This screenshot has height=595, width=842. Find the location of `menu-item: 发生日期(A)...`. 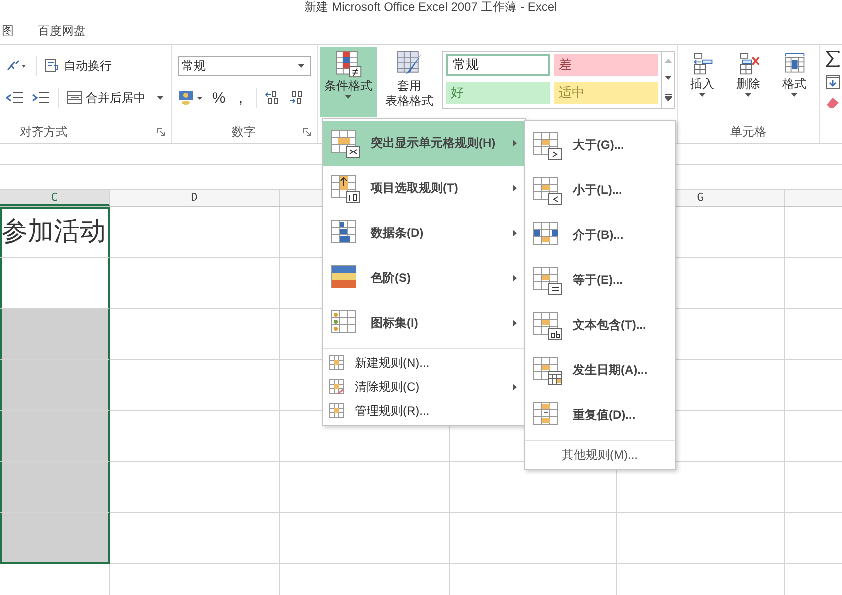

menu-item: 发生日期(A)... is located at coordinates (600, 370).